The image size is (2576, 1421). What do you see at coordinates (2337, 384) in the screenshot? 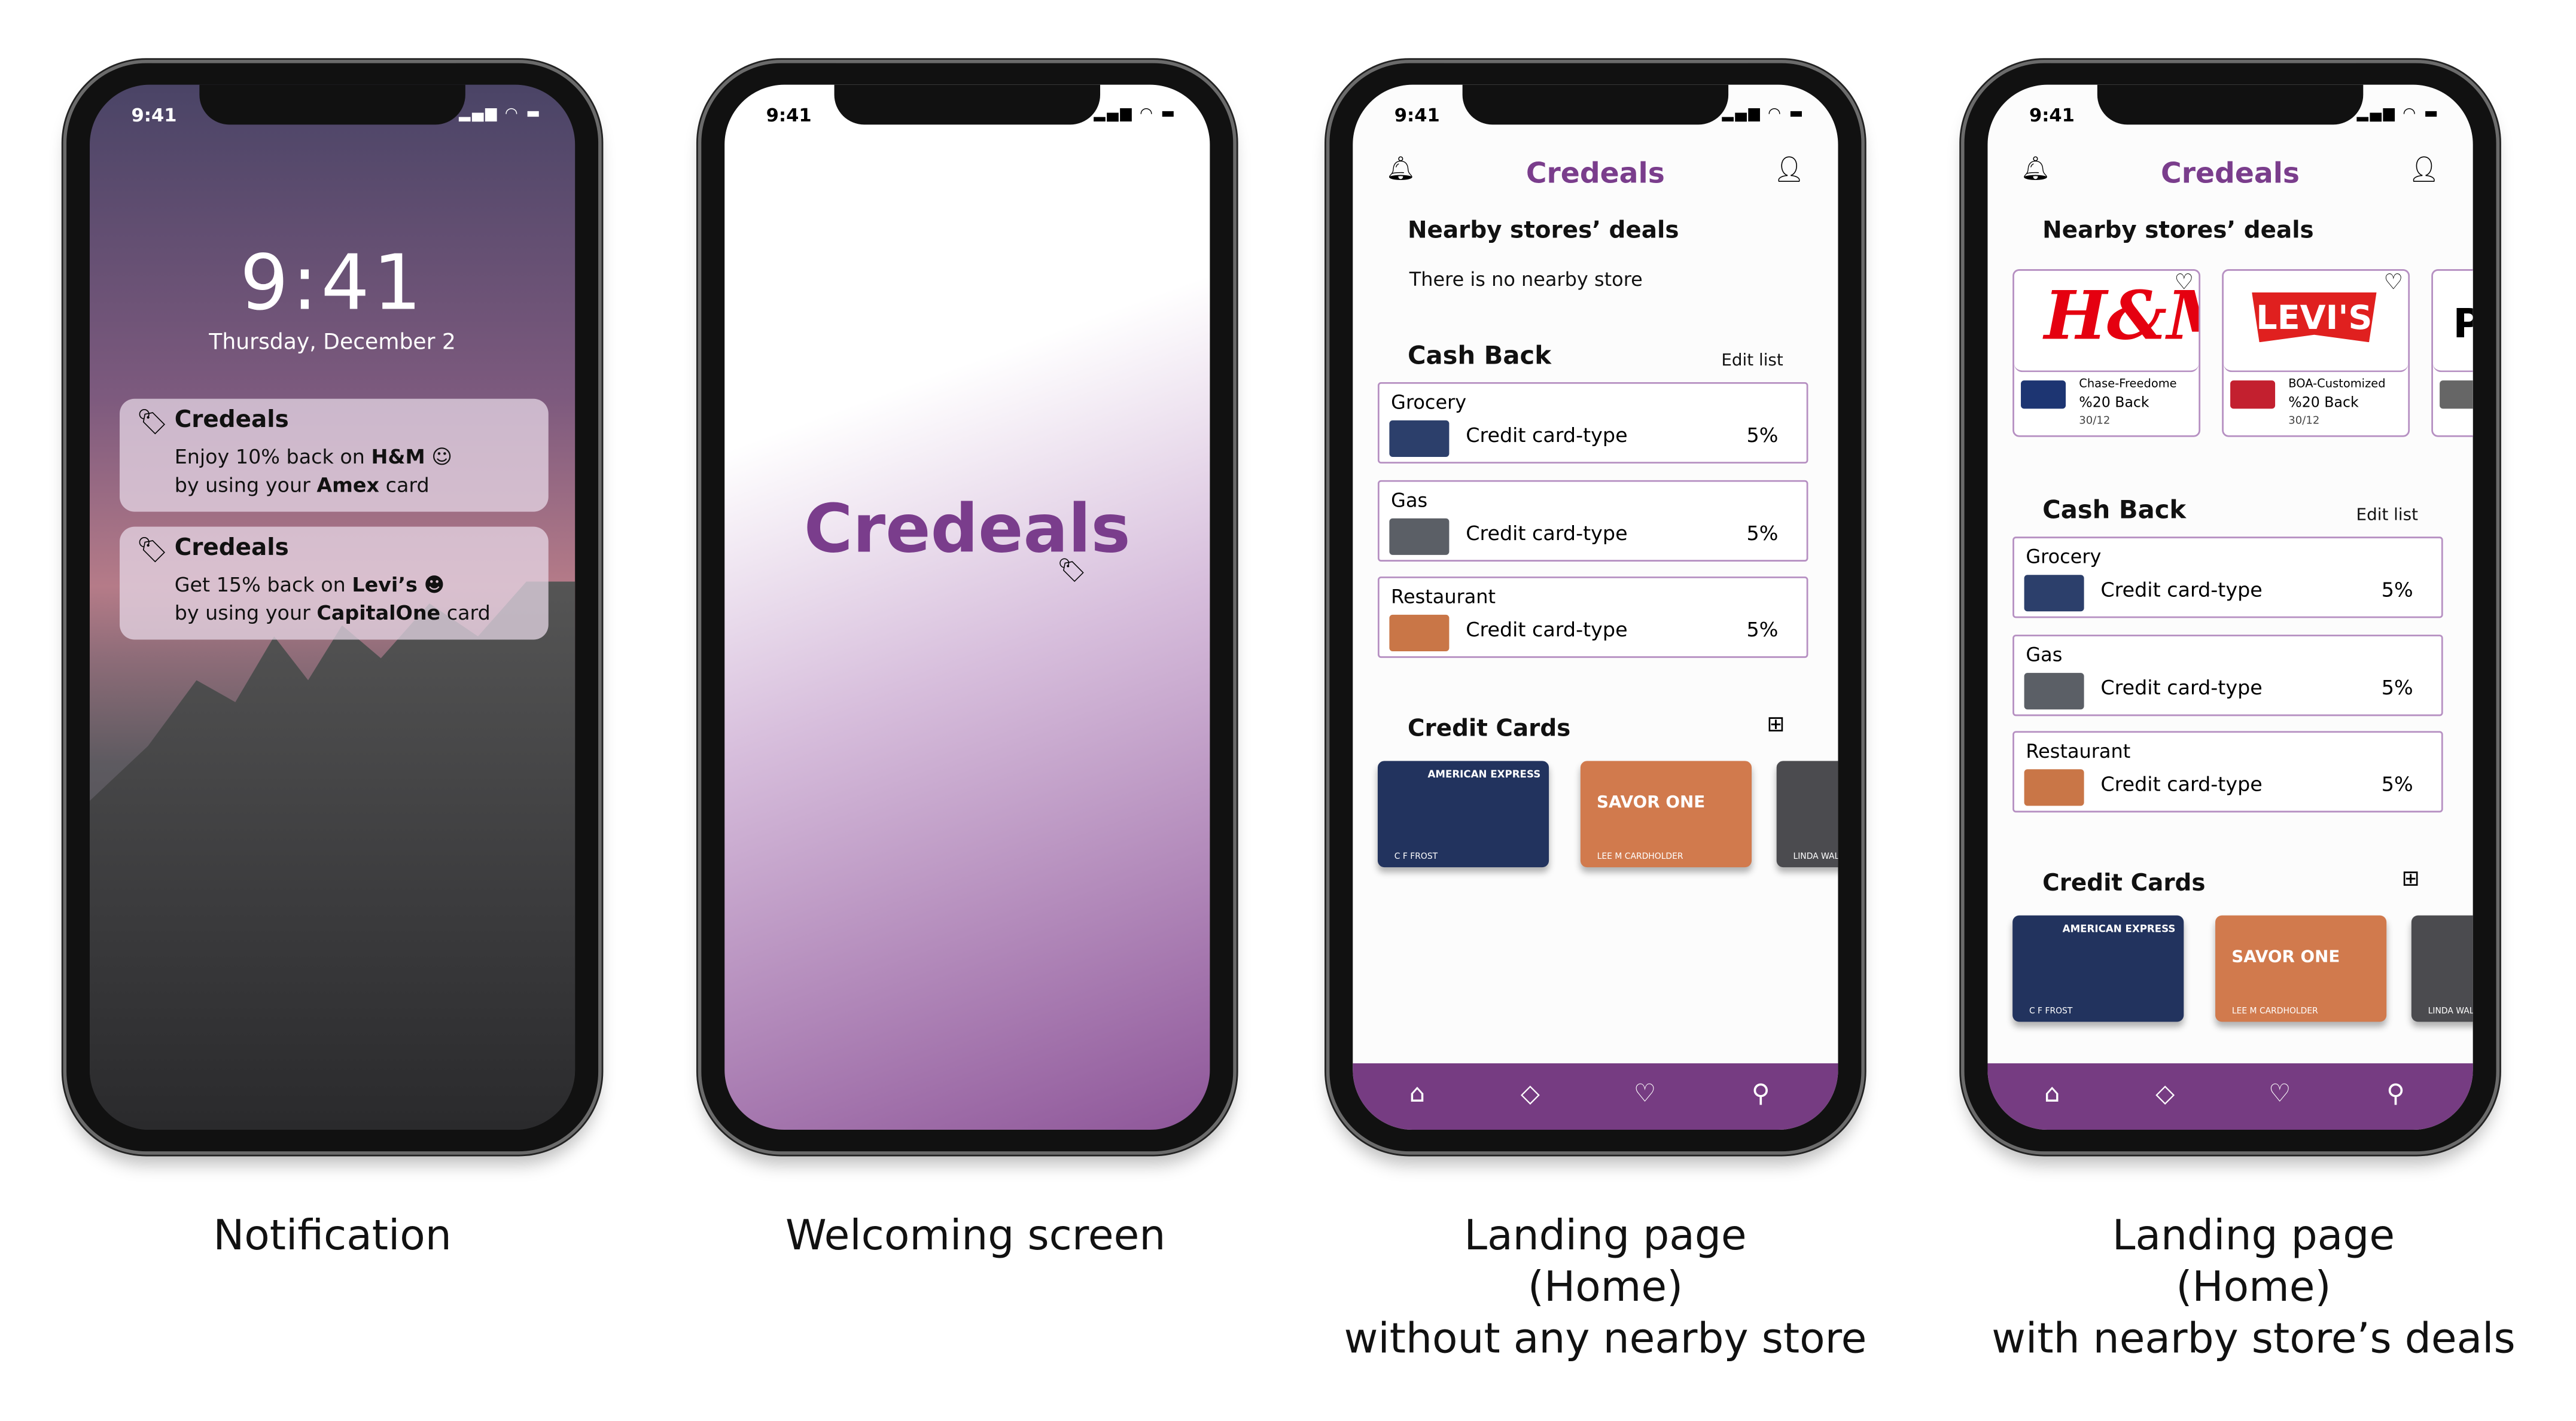
I see `deal-card-name: BOA-Customized` at bounding box center [2337, 384].